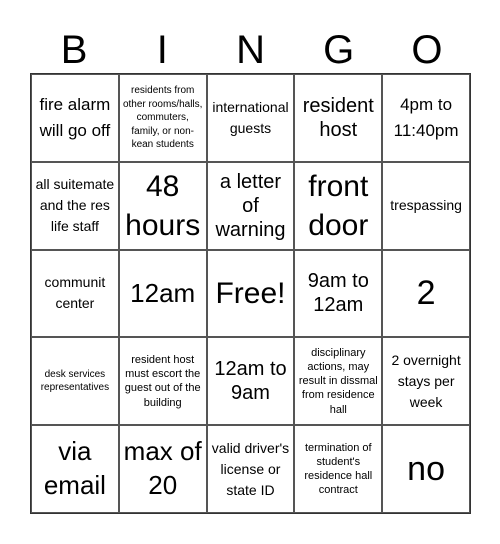  I want to click on bingo-header: B I N G O, so click(250, 50).